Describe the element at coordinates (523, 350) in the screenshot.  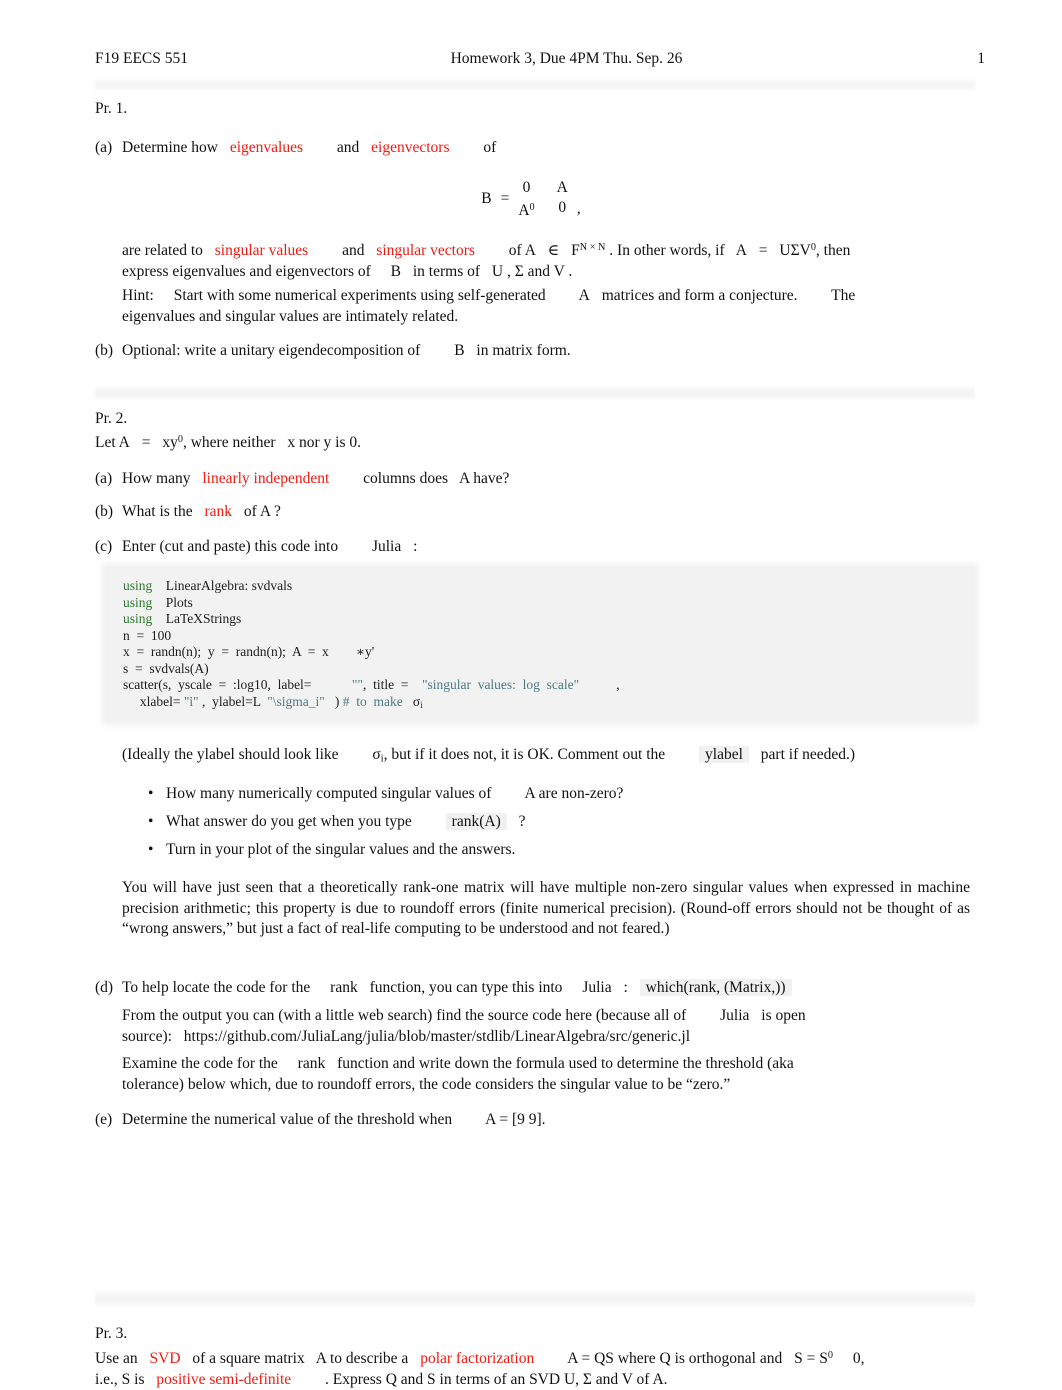
I see `pr1-b-text-2: in matrix form.` at that location.